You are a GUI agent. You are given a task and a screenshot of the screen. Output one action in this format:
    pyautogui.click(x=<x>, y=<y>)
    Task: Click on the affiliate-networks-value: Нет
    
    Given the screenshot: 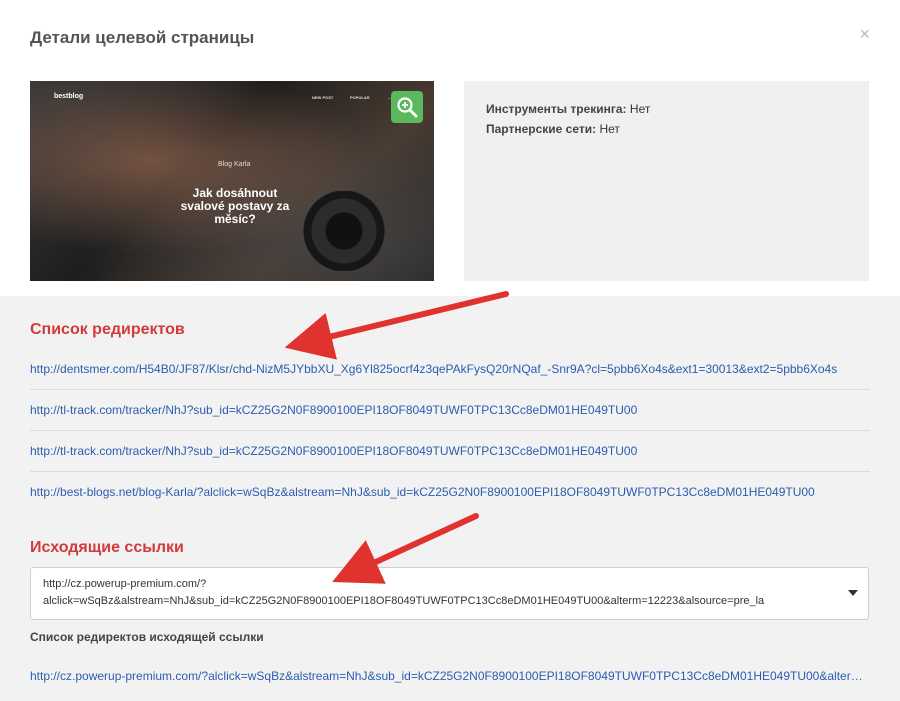 What is the action you would take?
    pyautogui.click(x=609, y=129)
    